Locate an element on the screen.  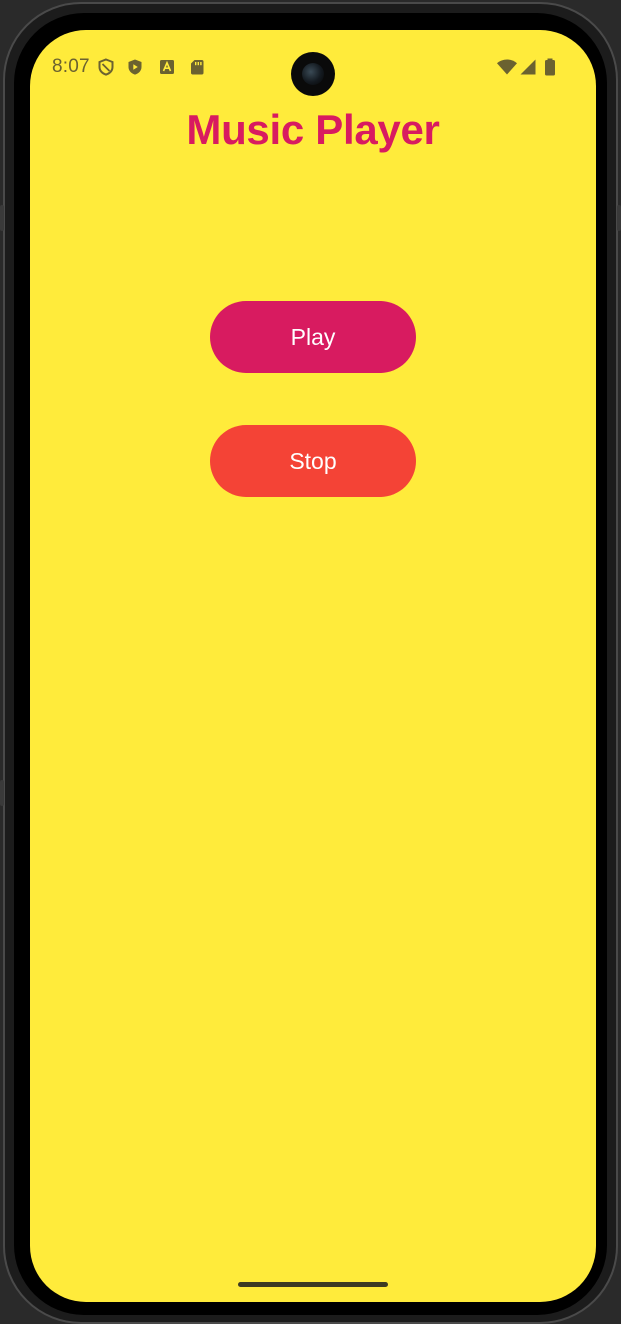
play-button: Play is located at coordinates (313, 337).